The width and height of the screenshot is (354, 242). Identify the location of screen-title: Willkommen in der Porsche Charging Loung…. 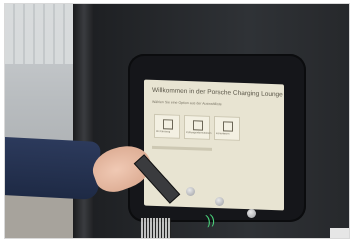
(217, 92).